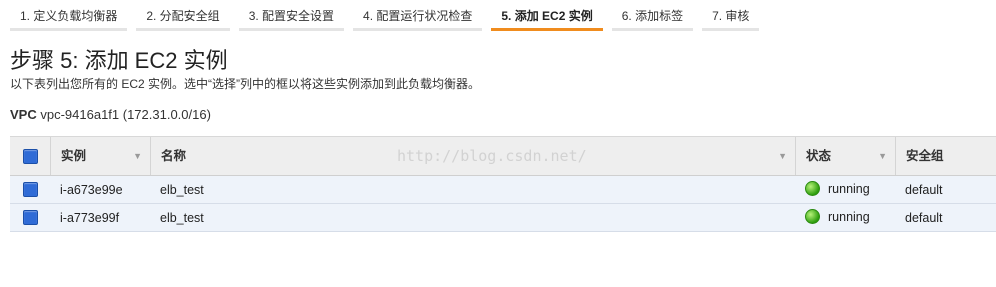  I want to click on table-row: i-a773e99f elb_test running default, so click(503, 217).